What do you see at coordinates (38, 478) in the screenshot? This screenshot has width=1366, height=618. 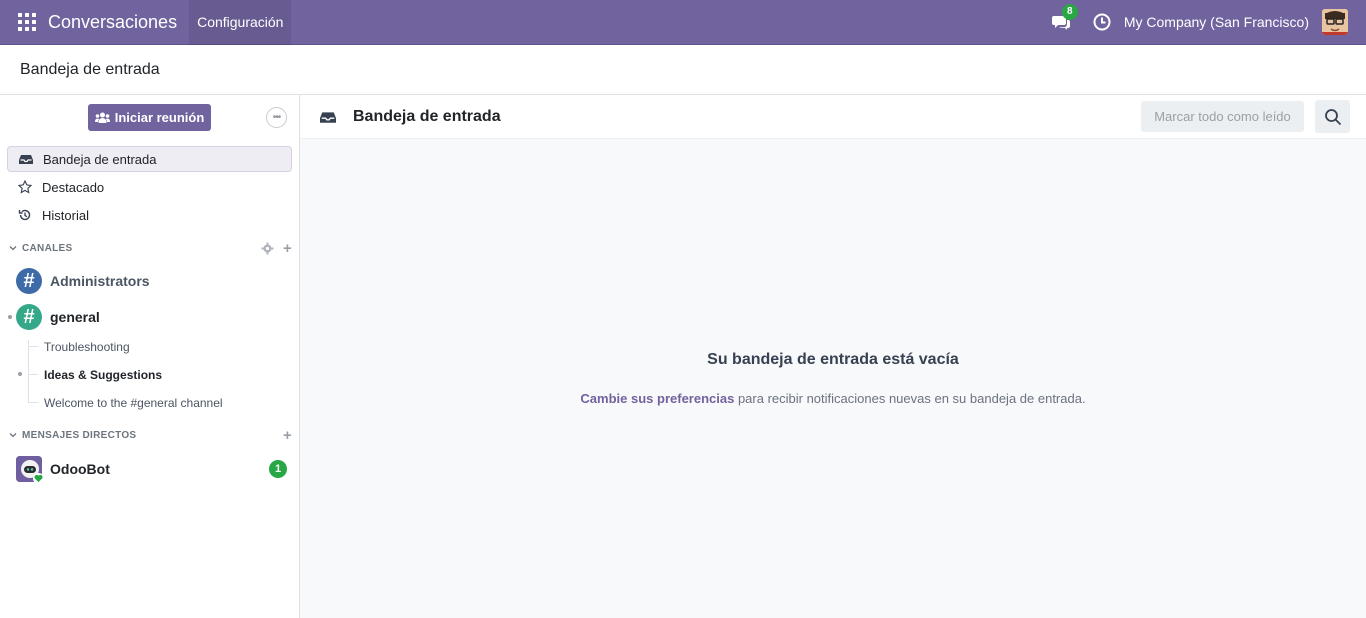 I see `online-status-heart-icon` at bounding box center [38, 478].